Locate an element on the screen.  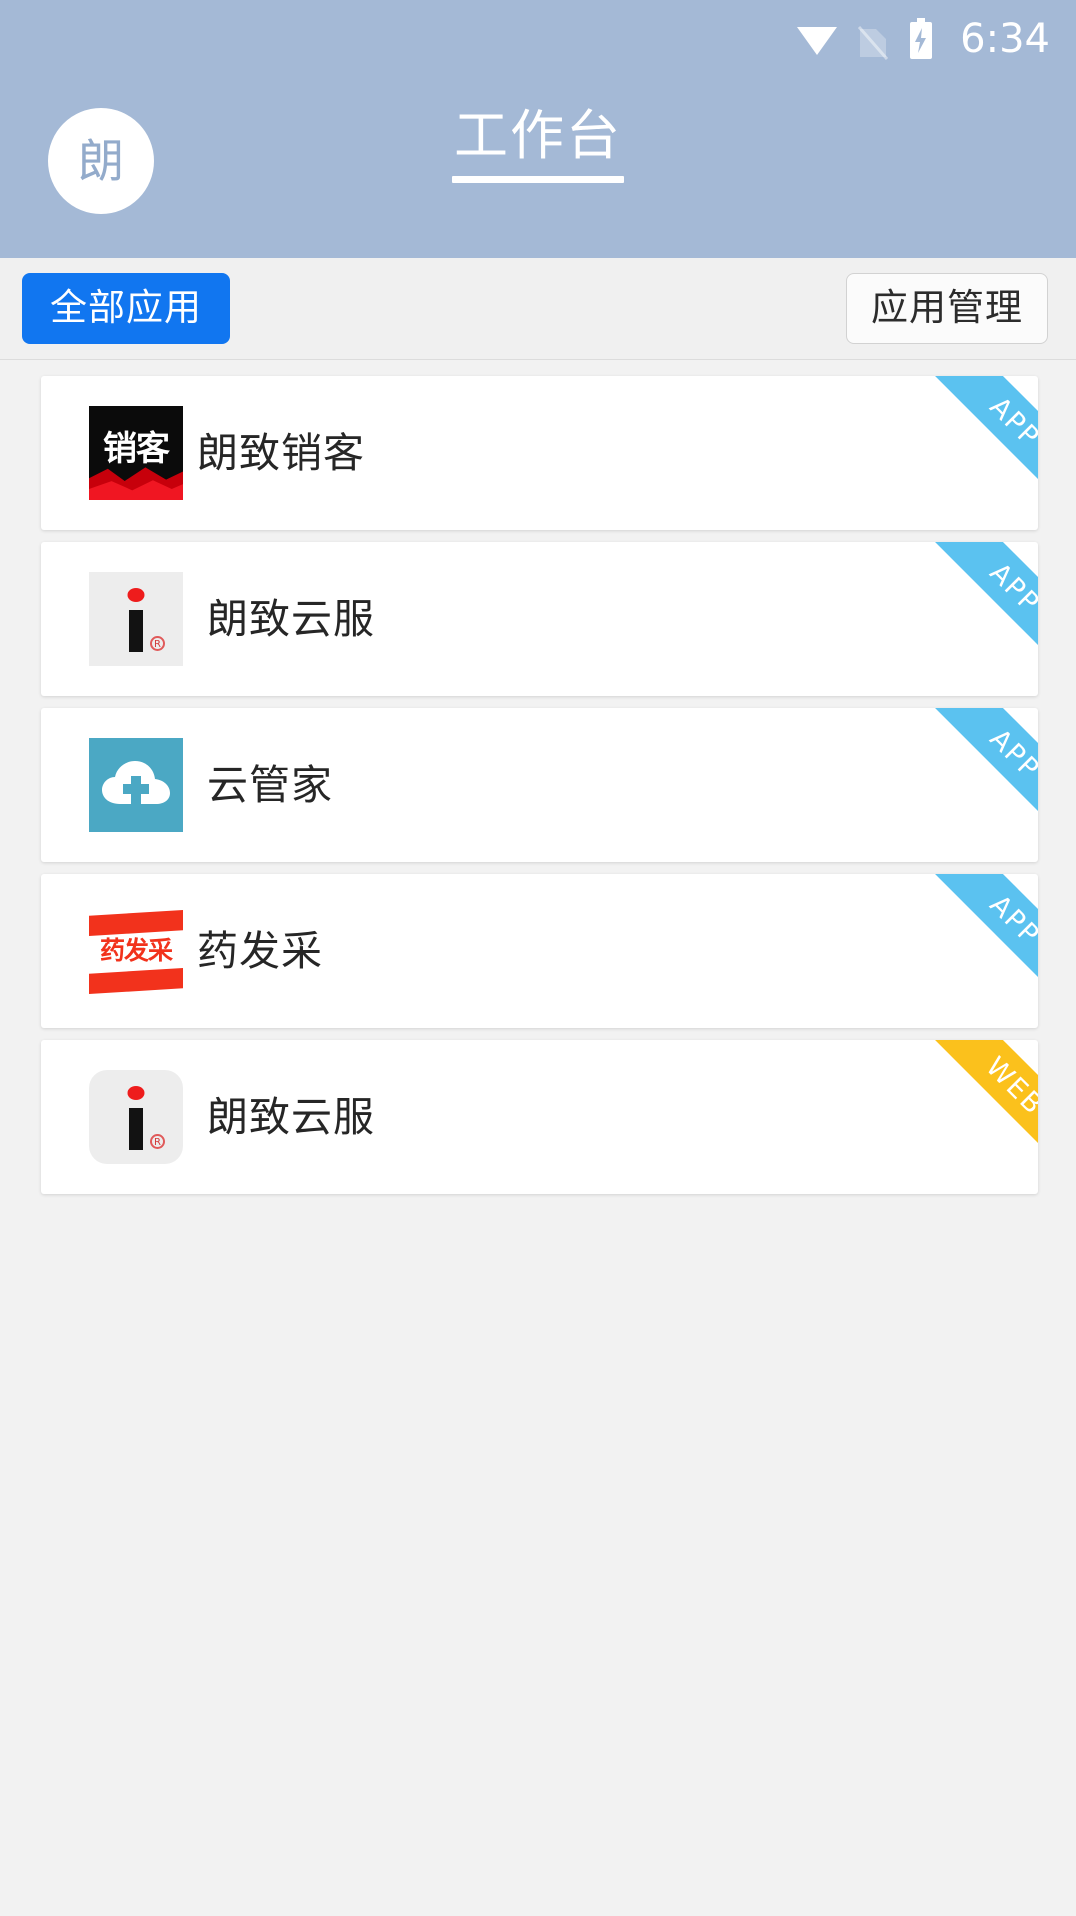
ribbon-label: WEB is located at coordinates (1008, 1086).